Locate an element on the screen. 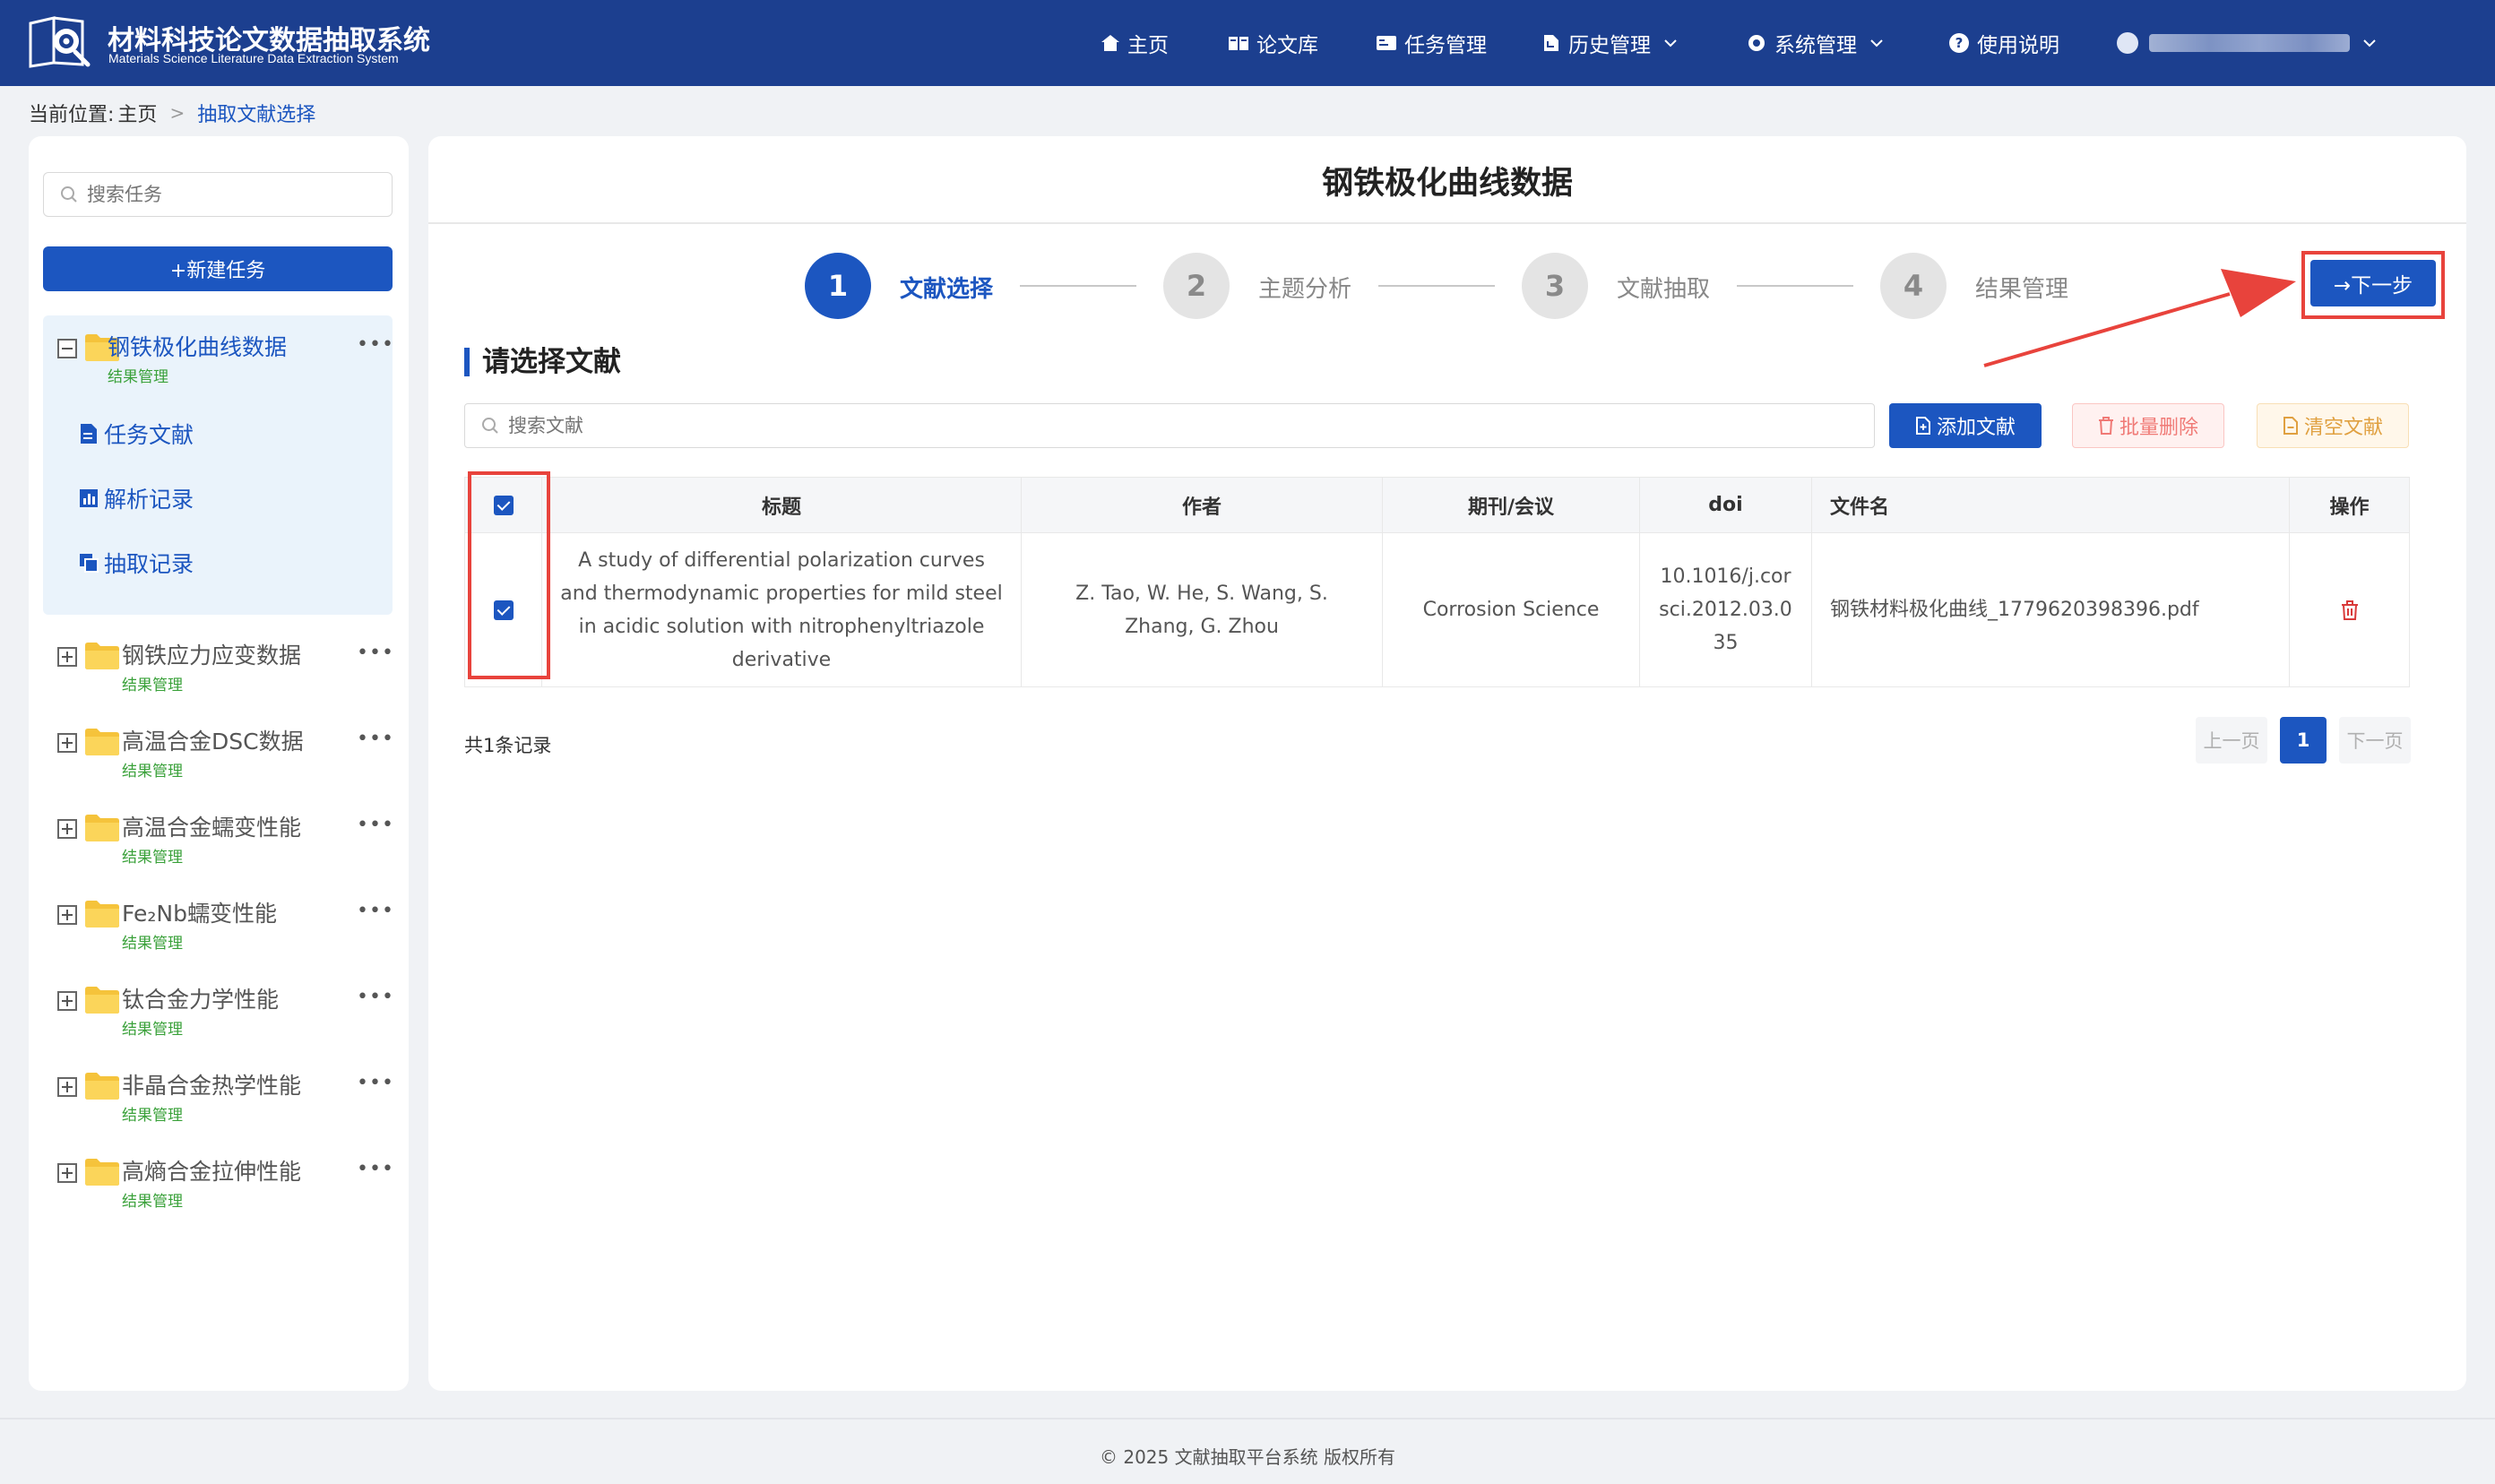  search-icon is located at coordinates (69, 194).